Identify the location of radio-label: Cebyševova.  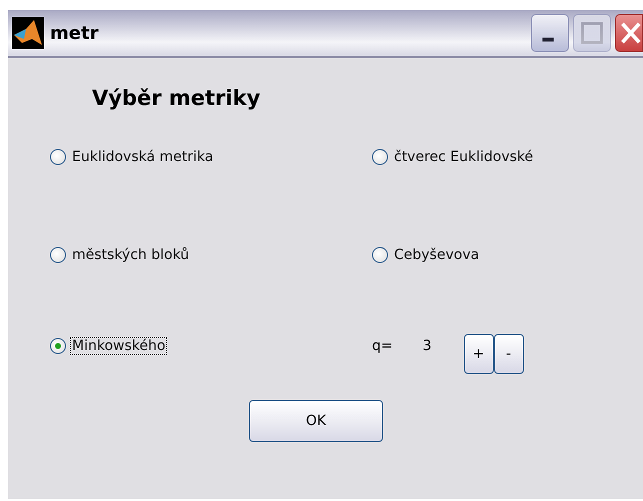
(437, 255).